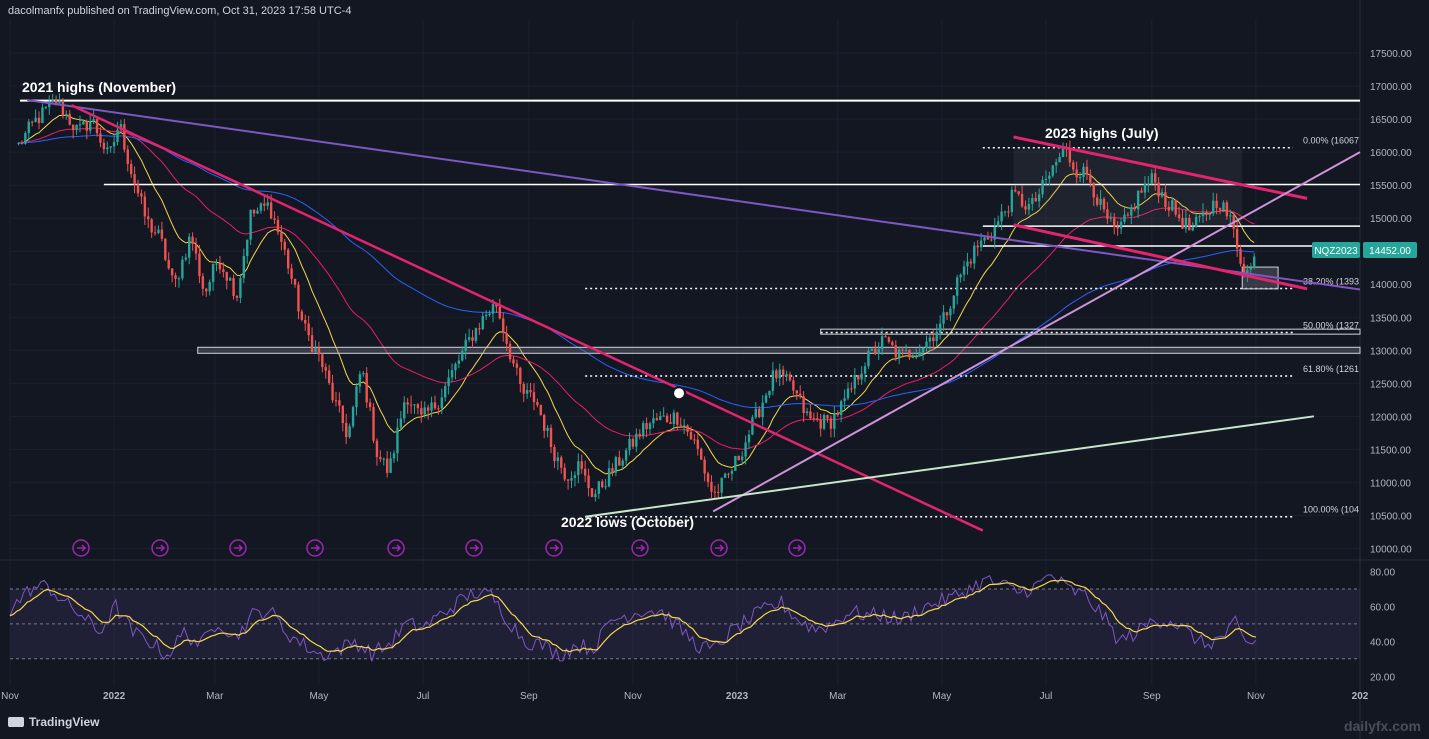 The height and width of the screenshot is (739, 1429). Describe the element at coordinates (627, 522) in the screenshot. I see `annotation-2022-lows: 2022 lows (October)` at that location.